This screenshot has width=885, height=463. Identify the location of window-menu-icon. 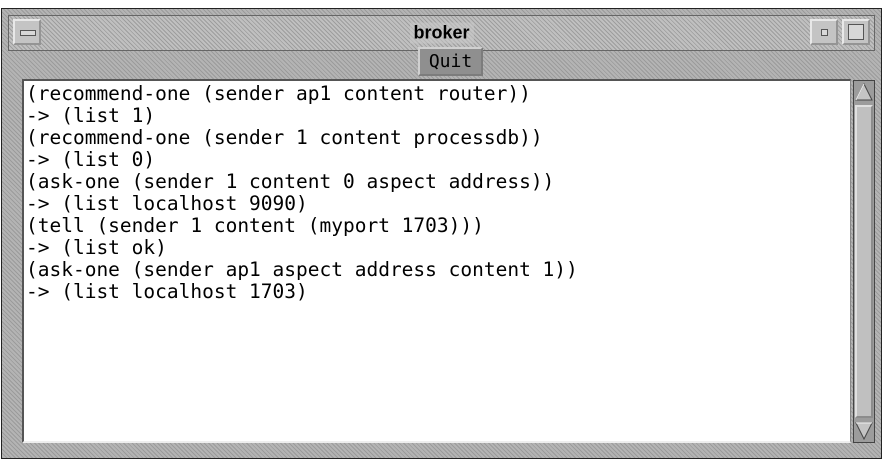
(28, 33).